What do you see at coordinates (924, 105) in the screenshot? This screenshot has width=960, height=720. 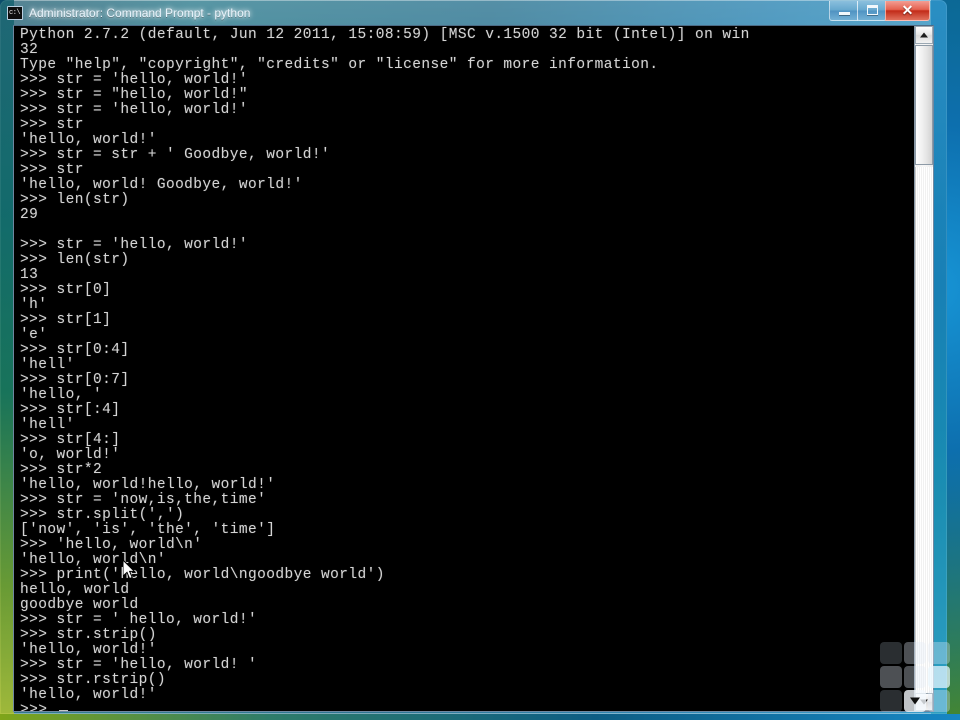 I see `scrollbar-thumb` at bounding box center [924, 105].